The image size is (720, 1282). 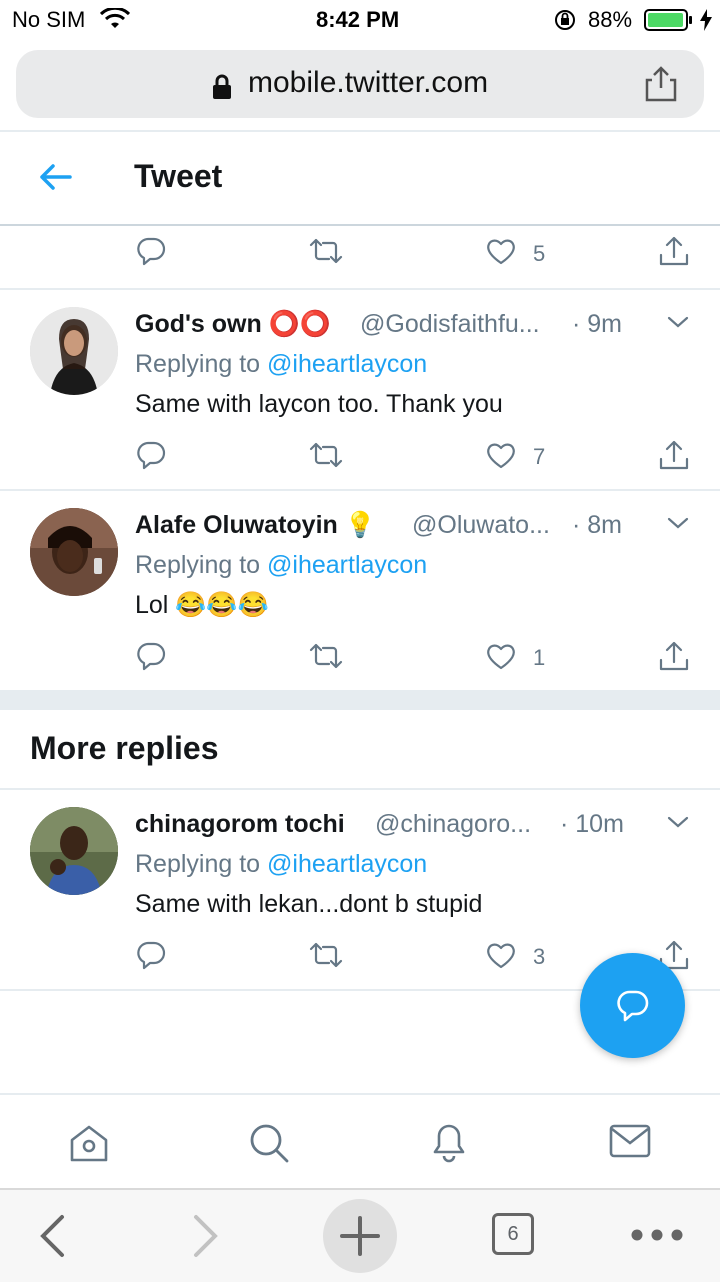 What do you see at coordinates (202, 605) in the screenshot?
I see `tweet-text: Lol 😂😂😂` at bounding box center [202, 605].